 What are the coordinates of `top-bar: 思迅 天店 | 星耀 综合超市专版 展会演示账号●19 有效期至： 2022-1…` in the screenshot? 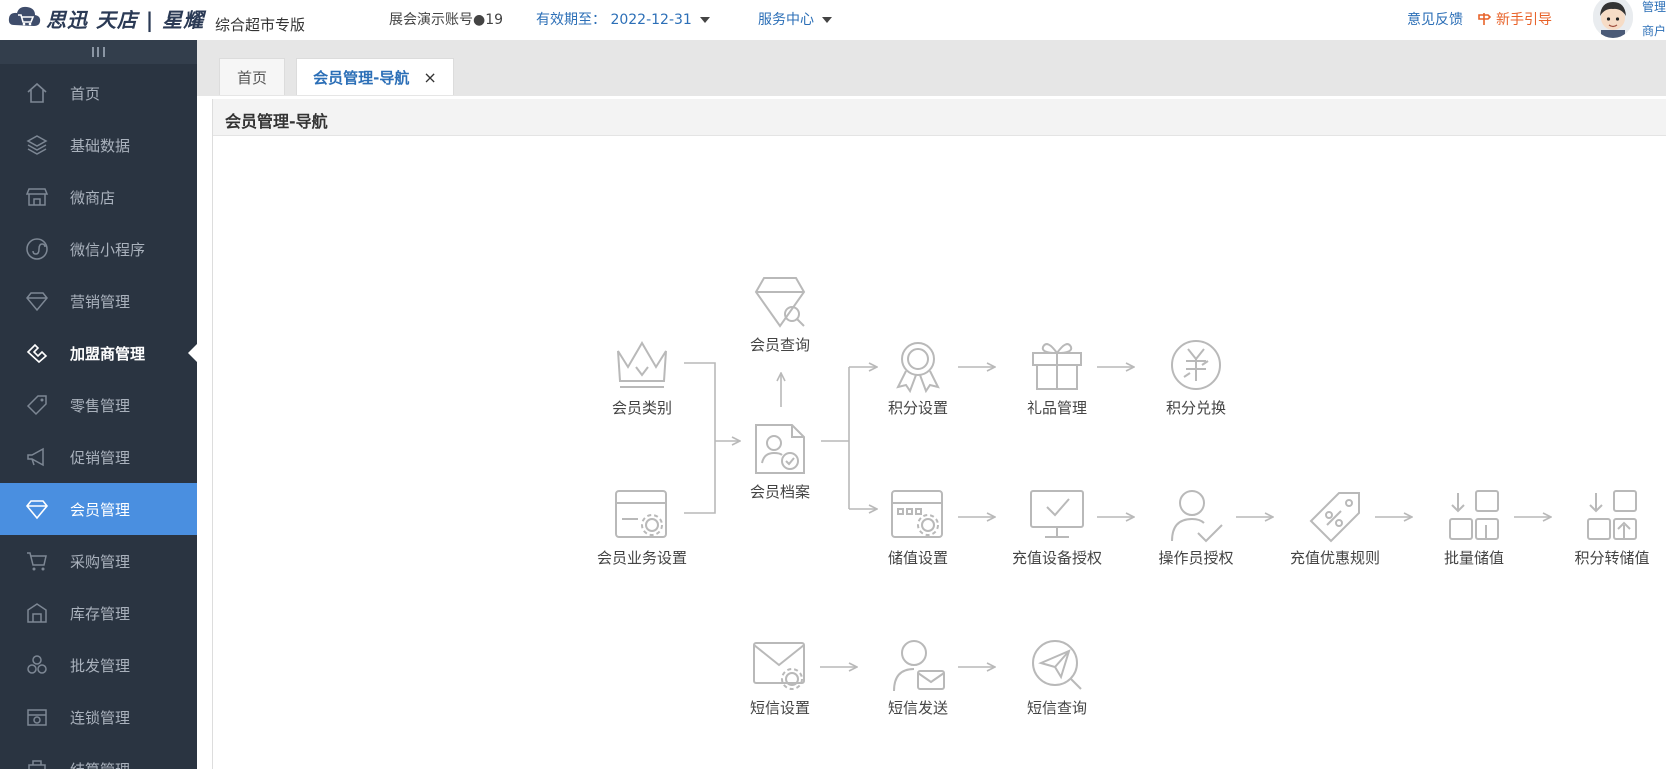 It's located at (833, 20).